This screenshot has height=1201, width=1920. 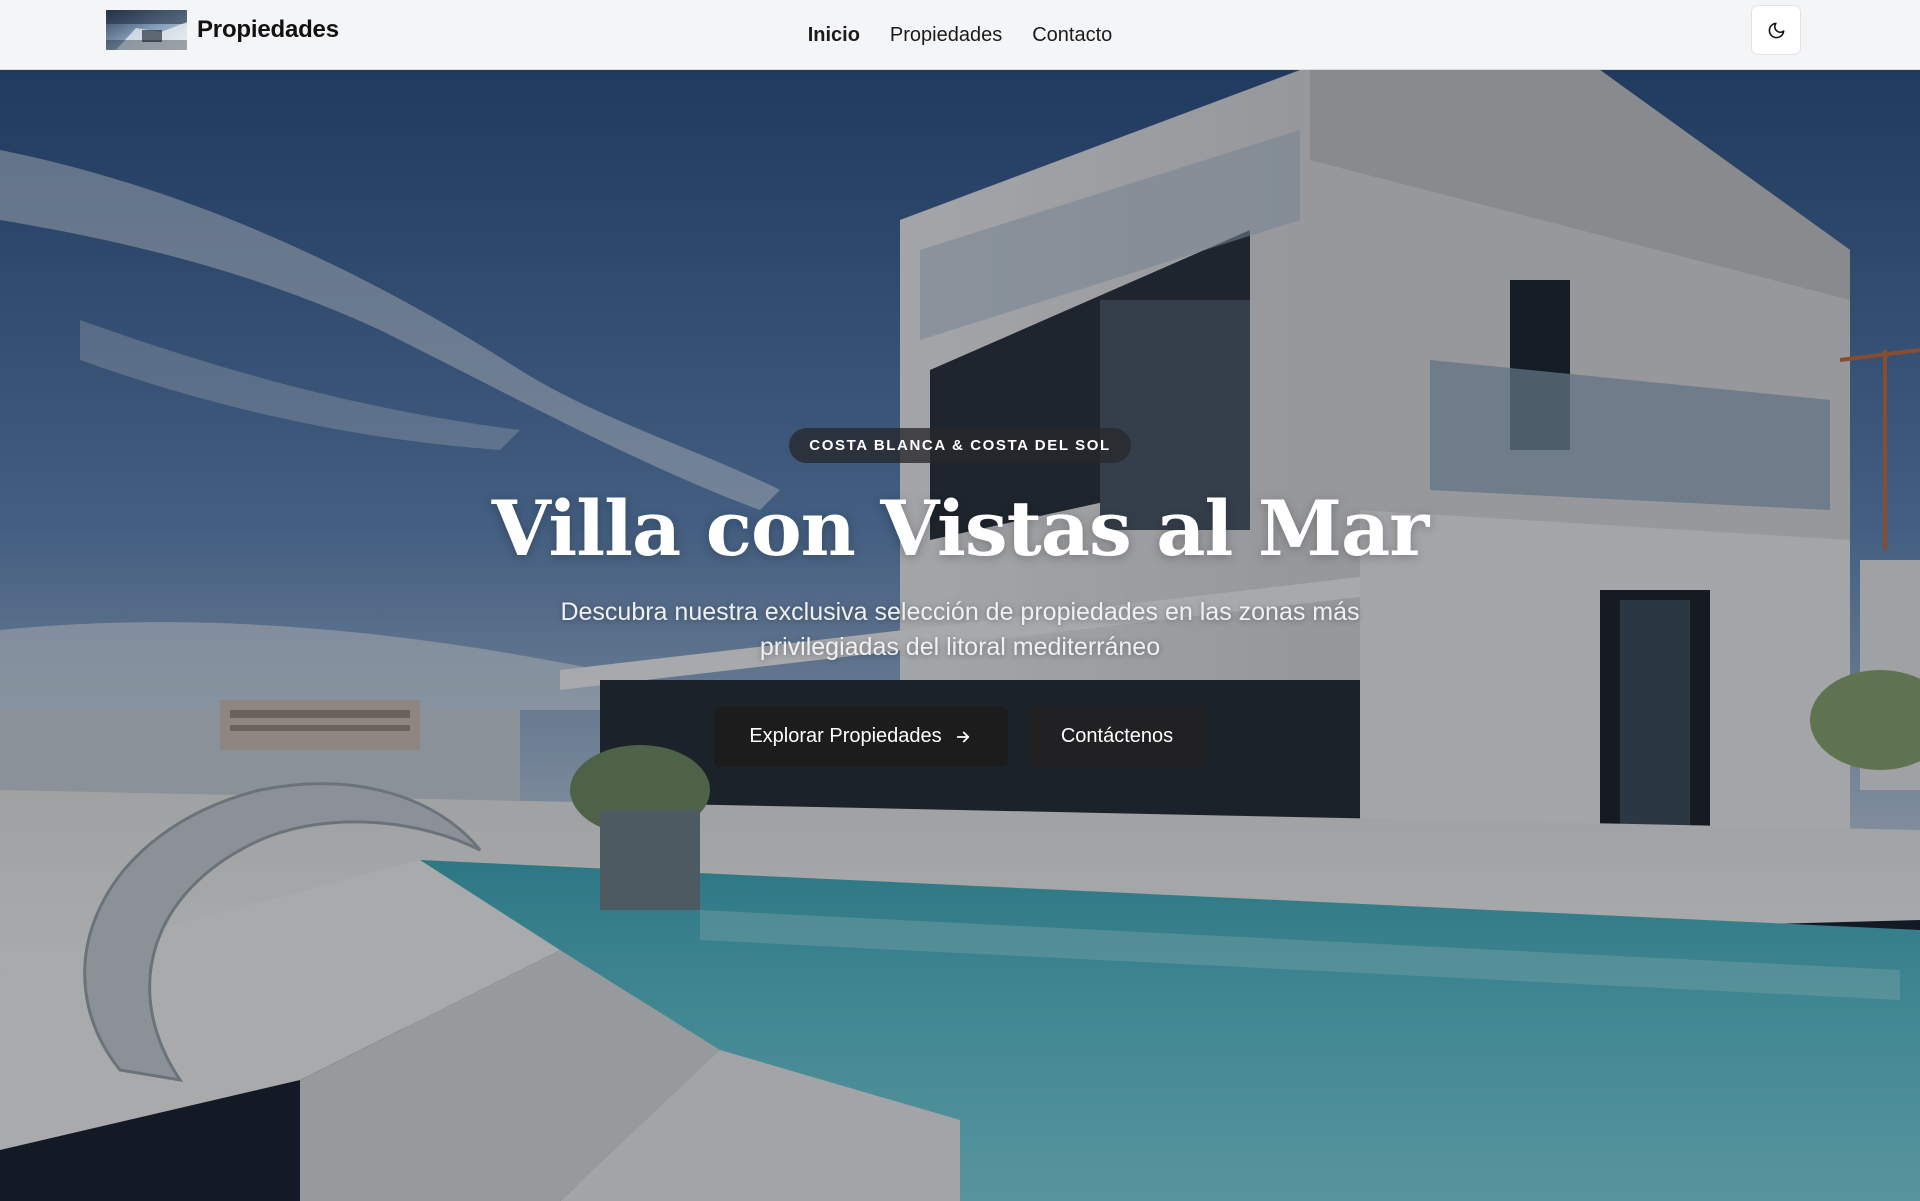 I want to click on moon-icon, so click(x=1776, y=30).